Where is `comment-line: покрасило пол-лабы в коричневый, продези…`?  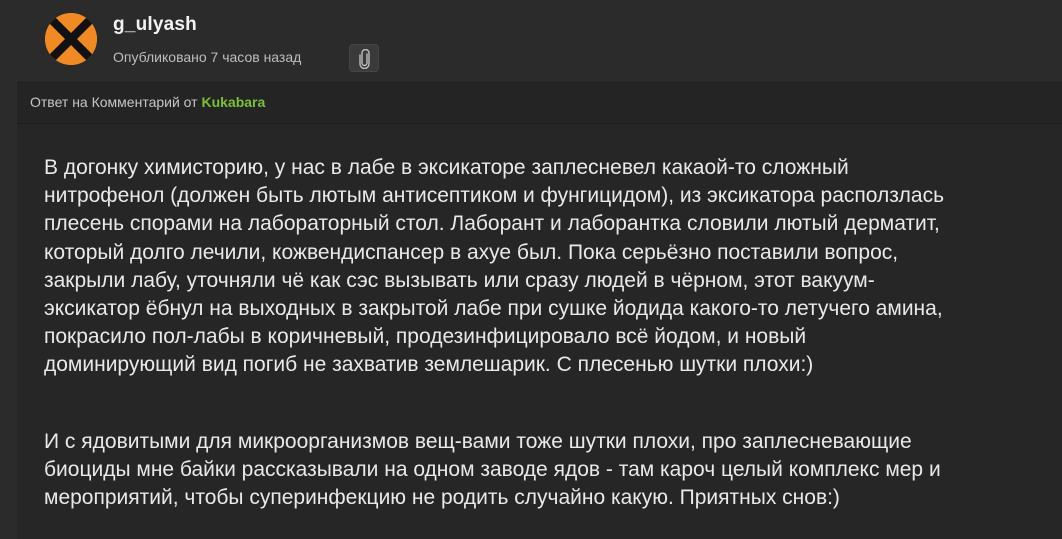
comment-line: покрасило пол-лабы в коричневый, продези… is located at coordinates (425, 337).